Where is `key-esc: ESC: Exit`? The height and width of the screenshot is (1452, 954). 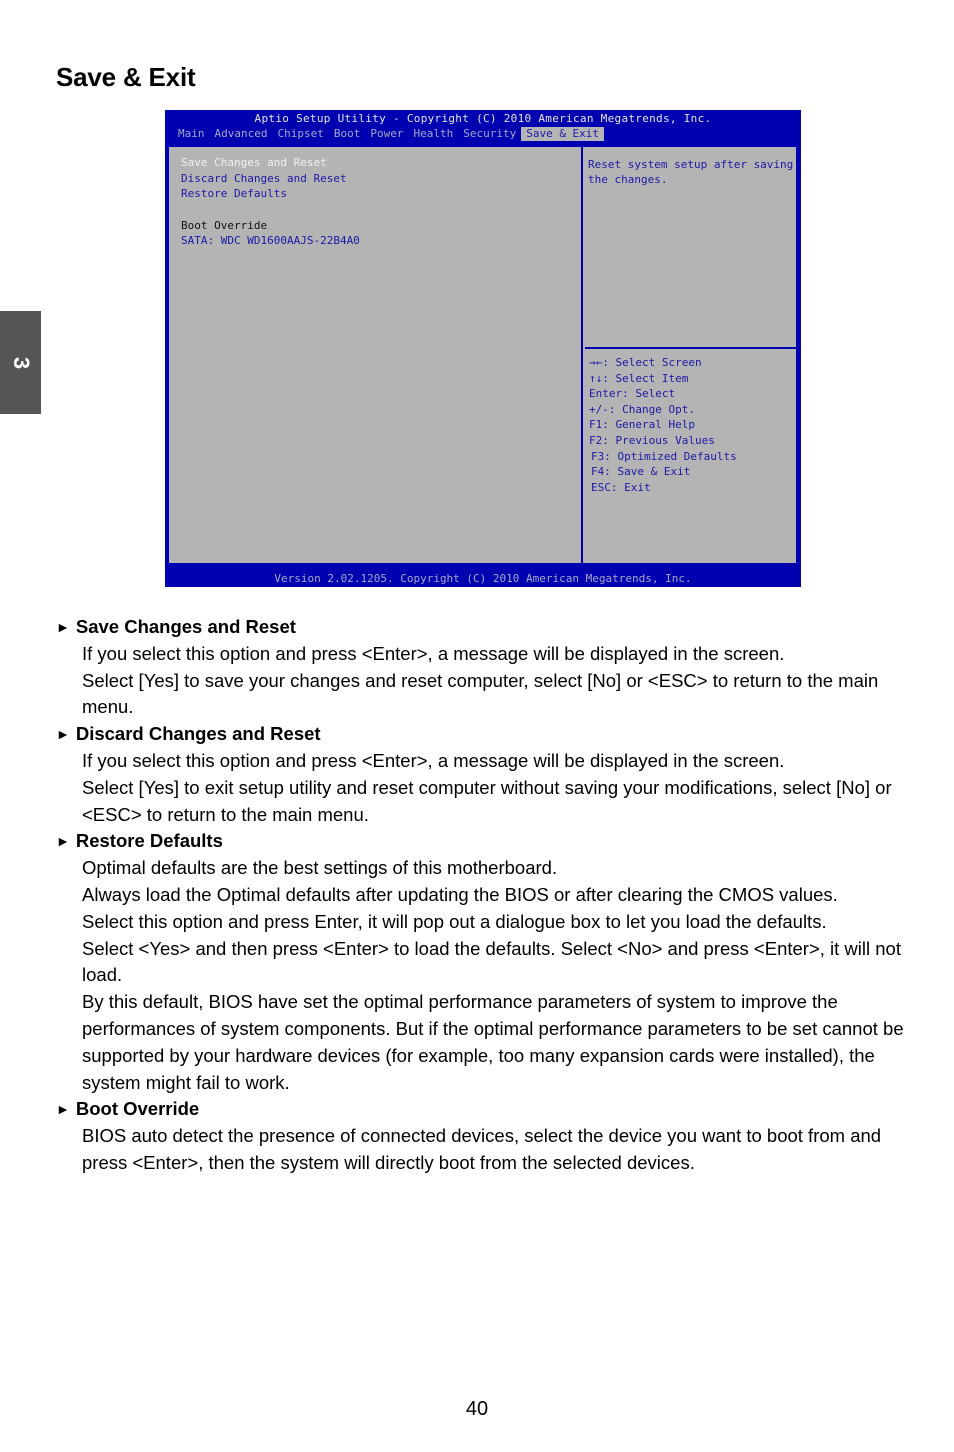
key-esc: ESC: Exit is located at coordinates (621, 487).